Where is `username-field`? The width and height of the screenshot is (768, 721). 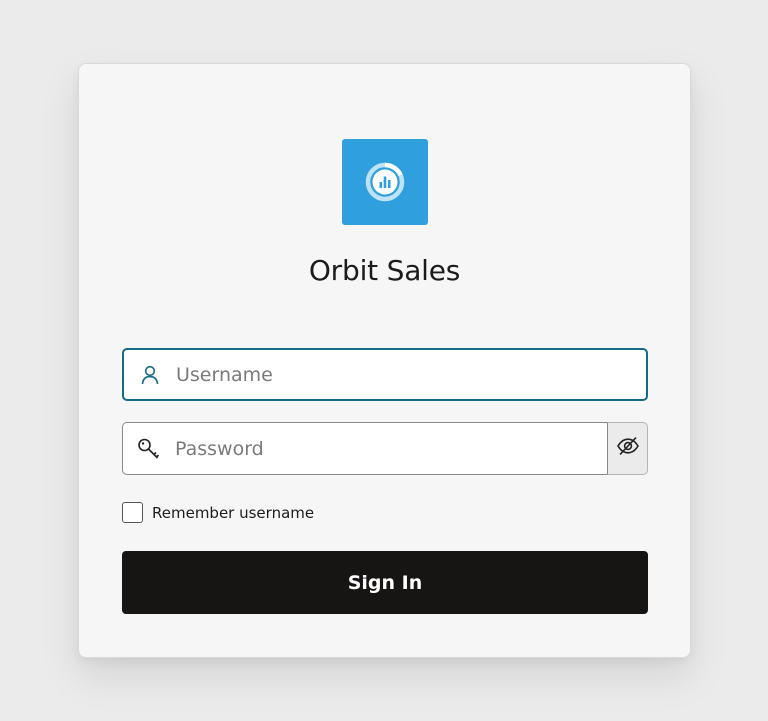
username-field is located at coordinates (385, 374).